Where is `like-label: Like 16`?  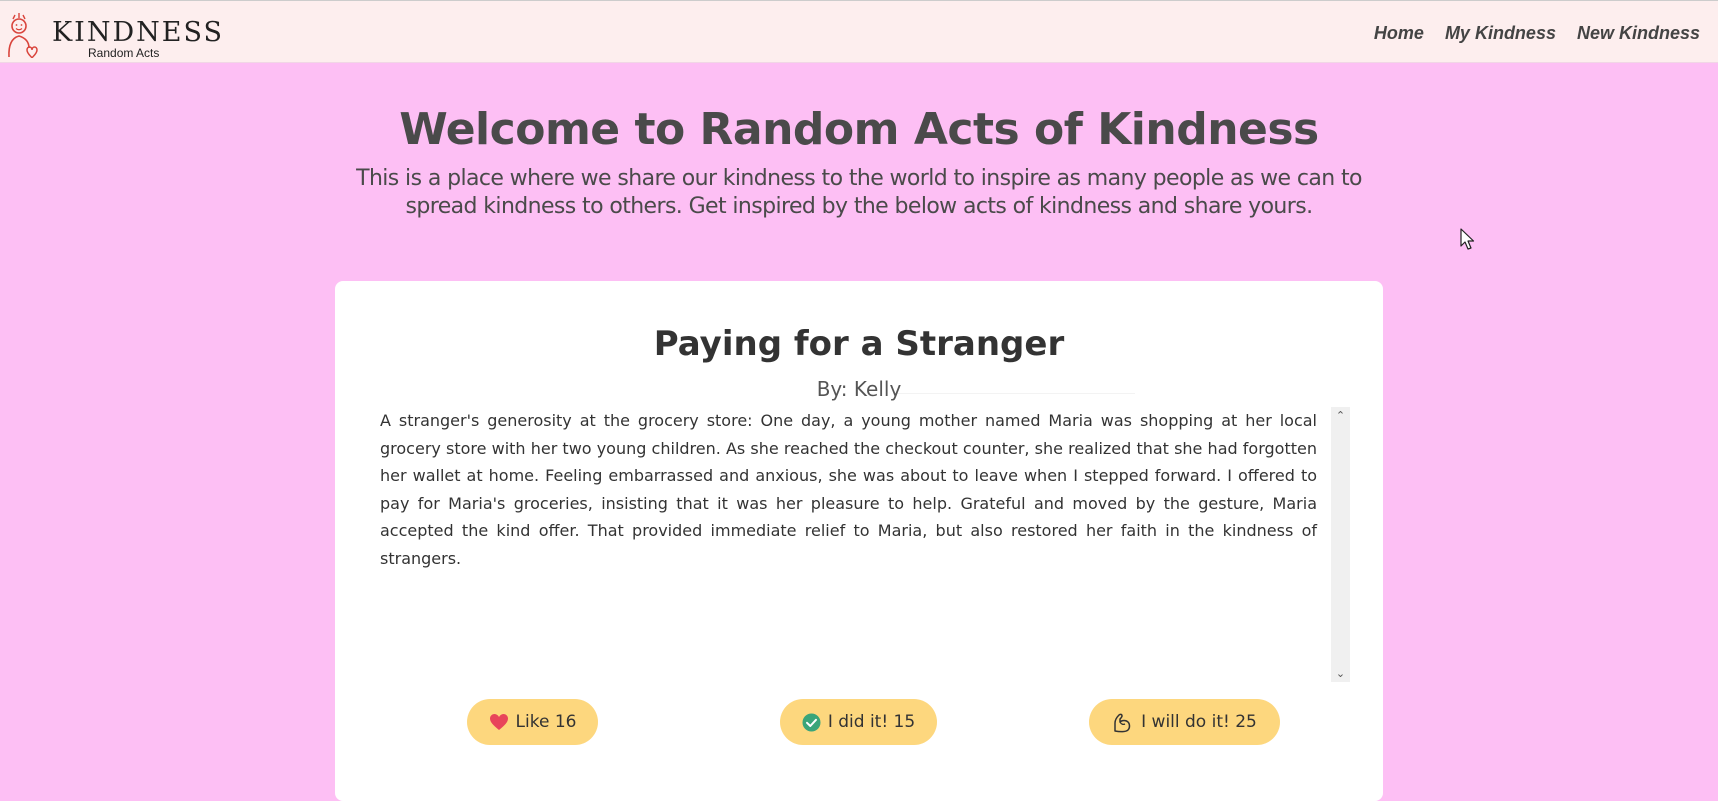 like-label: Like 16 is located at coordinates (546, 722).